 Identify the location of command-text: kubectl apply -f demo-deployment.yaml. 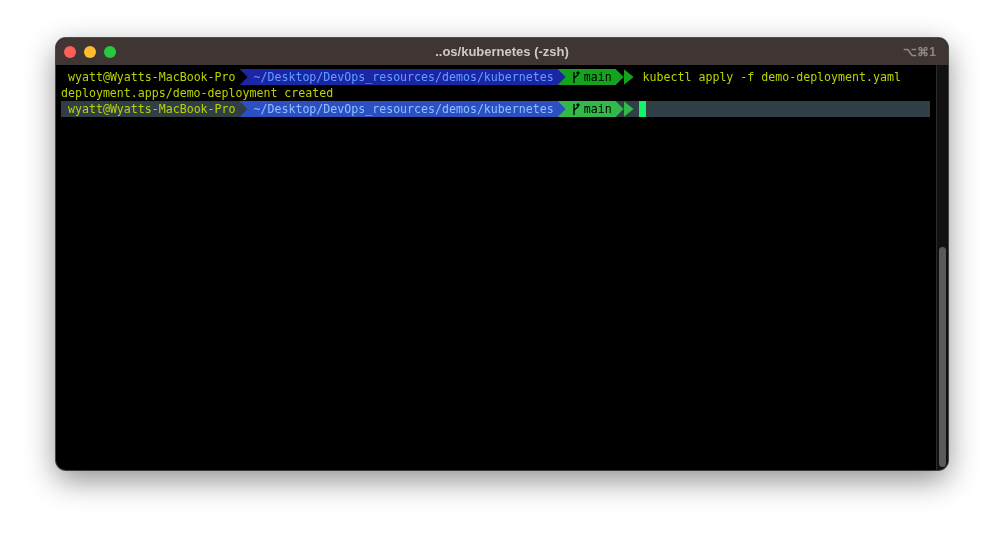
(771, 77).